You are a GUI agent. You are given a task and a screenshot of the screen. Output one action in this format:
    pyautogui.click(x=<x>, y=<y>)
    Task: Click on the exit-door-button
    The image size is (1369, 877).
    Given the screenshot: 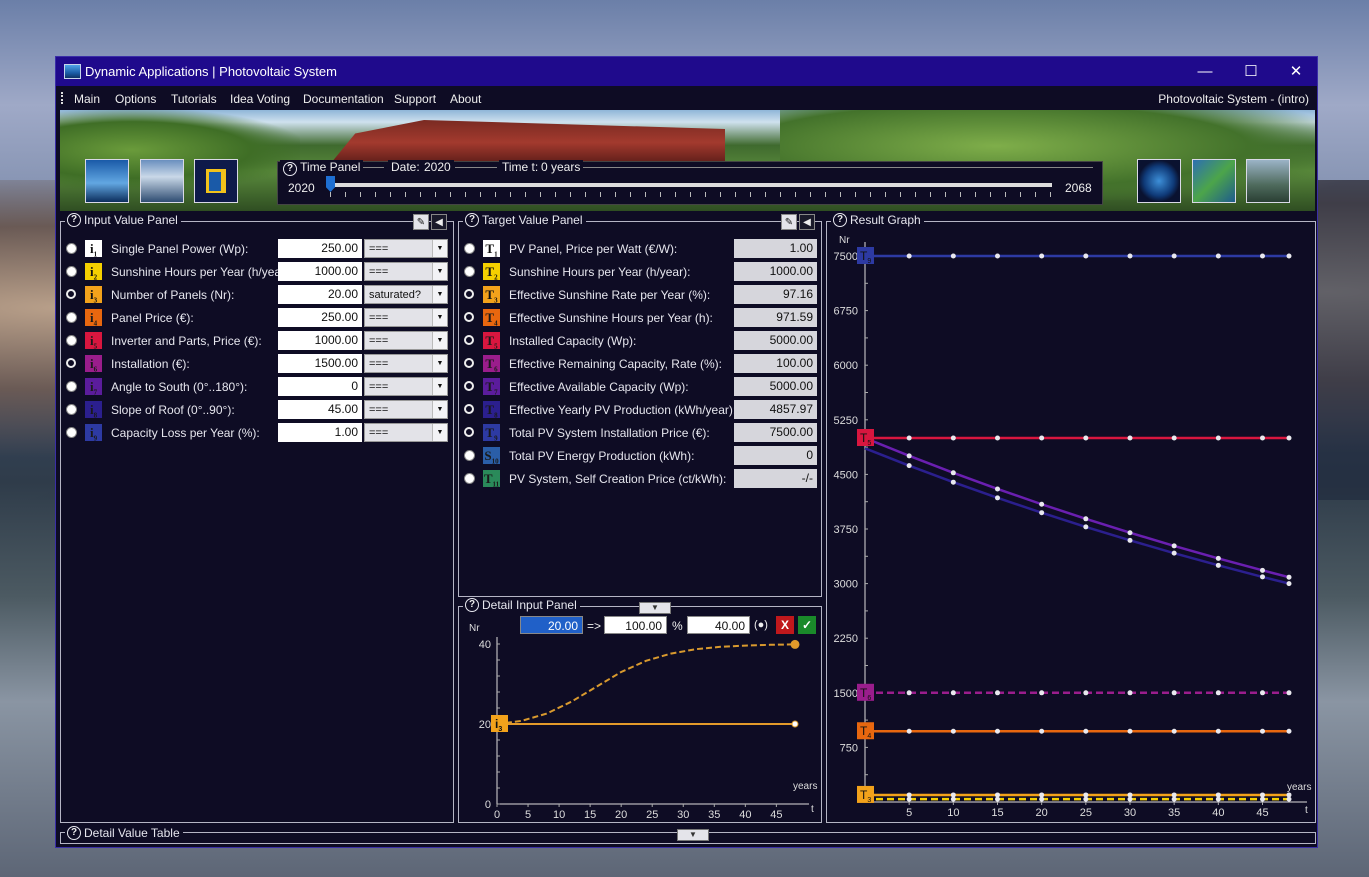 What is the action you would take?
    pyautogui.click(x=216, y=181)
    